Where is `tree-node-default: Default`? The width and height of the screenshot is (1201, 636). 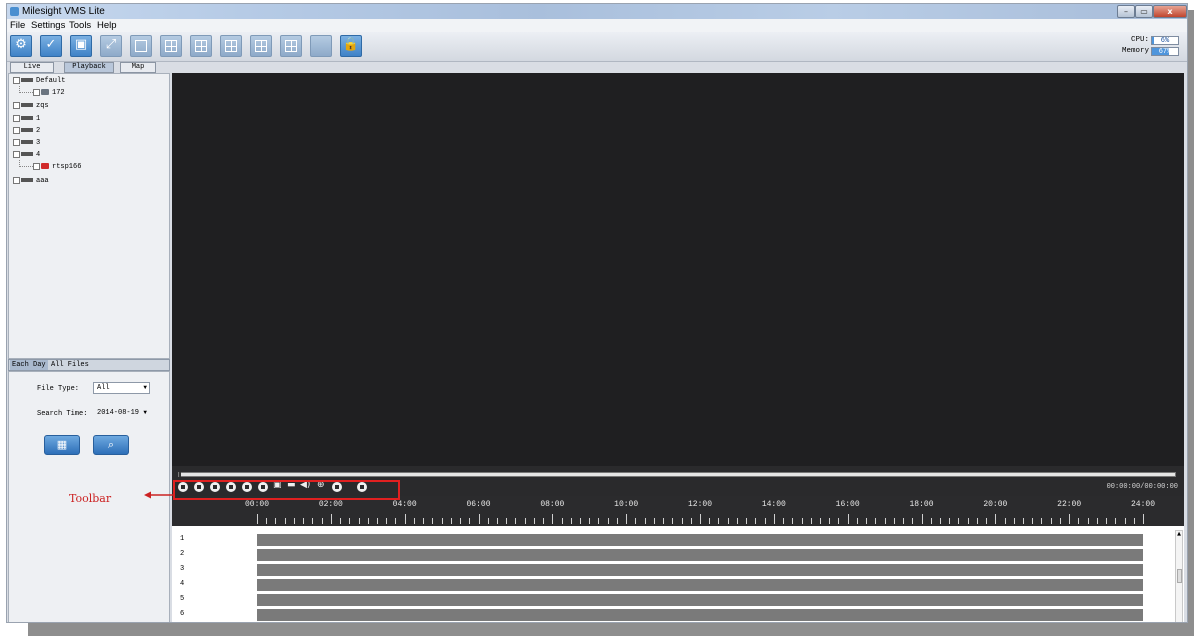 tree-node-default: Default is located at coordinates (39, 81).